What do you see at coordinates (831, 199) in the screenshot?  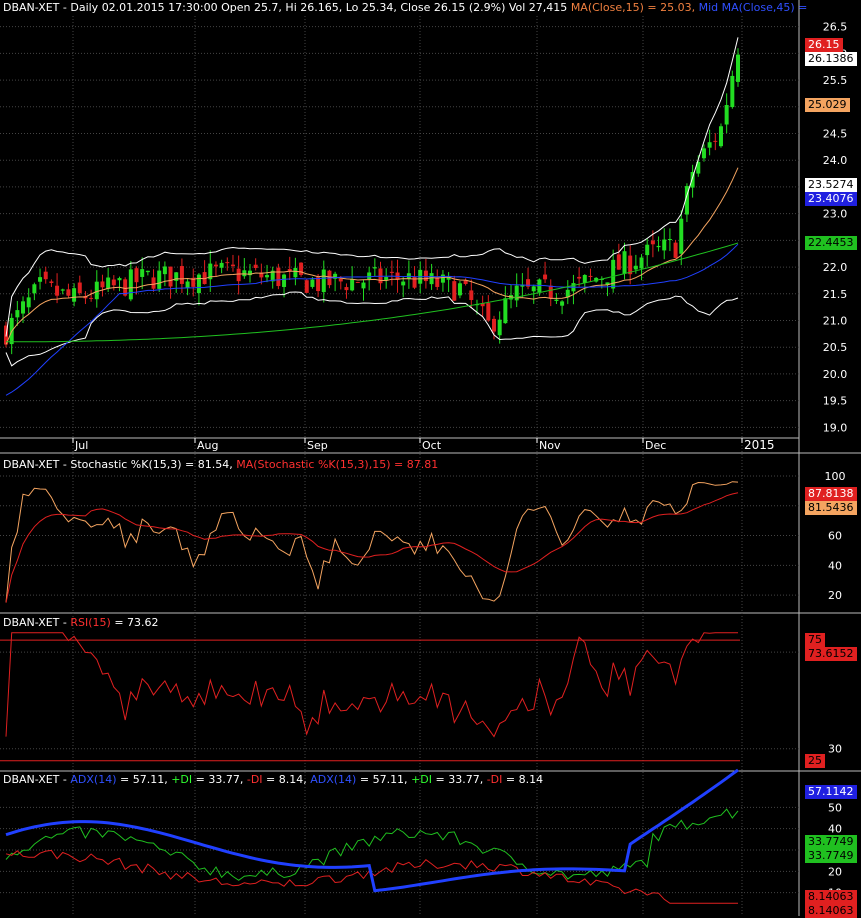 I see `price-value-tag: 23.4076` at bounding box center [831, 199].